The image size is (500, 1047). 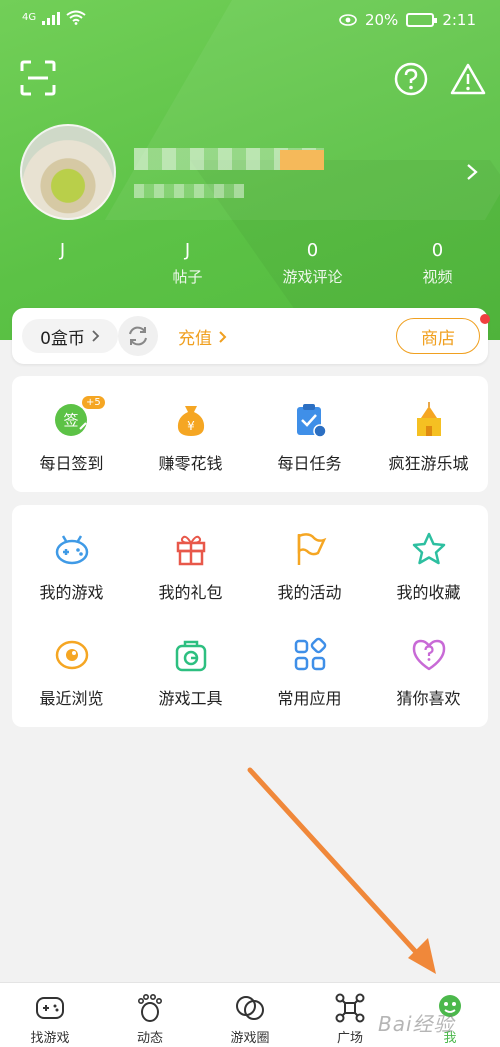 I want to click on stat-label: 游戏评论, so click(x=312, y=277).